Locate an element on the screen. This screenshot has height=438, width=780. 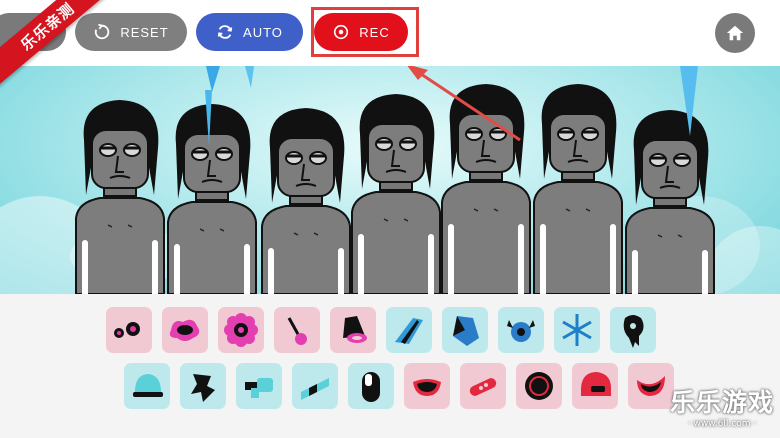
sound-tile-pipe is located at coordinates (259, 386).